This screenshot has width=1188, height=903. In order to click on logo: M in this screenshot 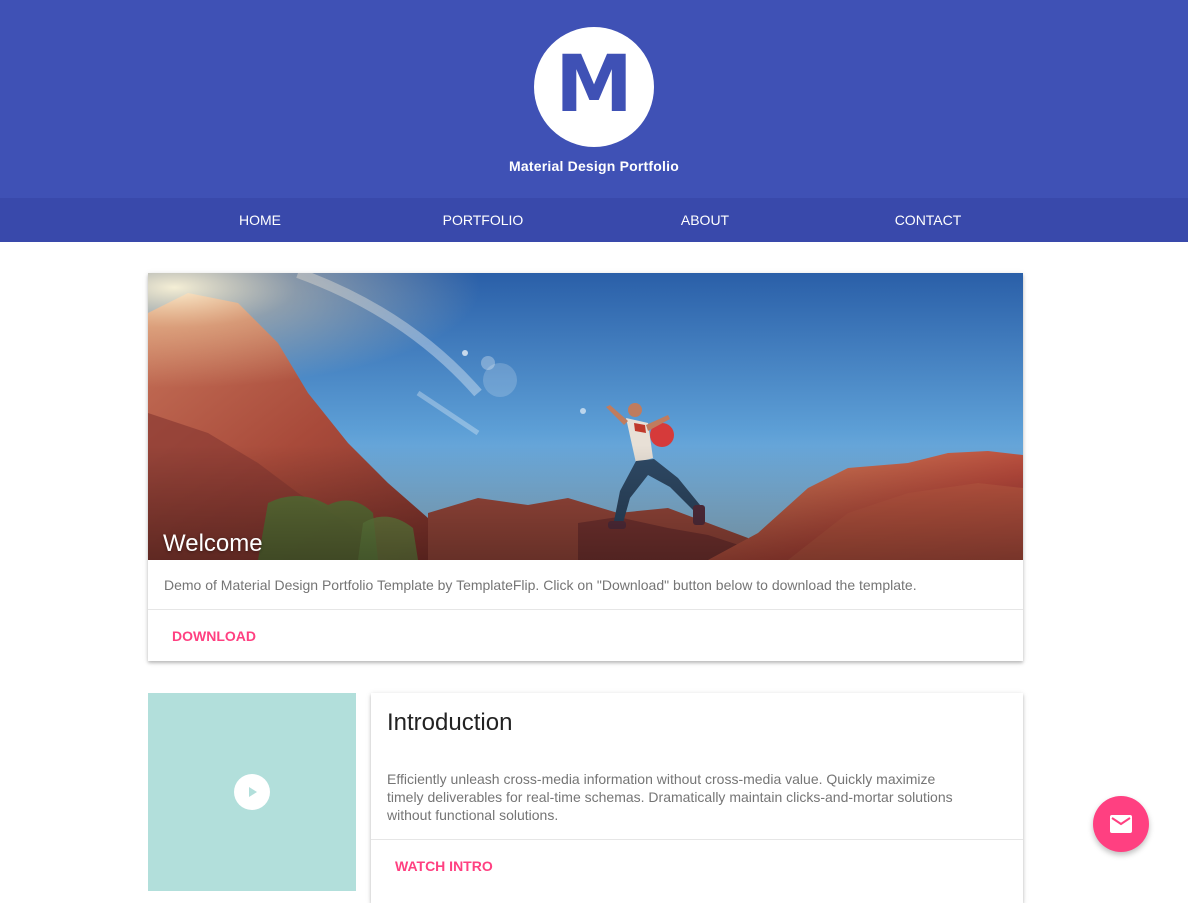, I will do `click(594, 87)`.